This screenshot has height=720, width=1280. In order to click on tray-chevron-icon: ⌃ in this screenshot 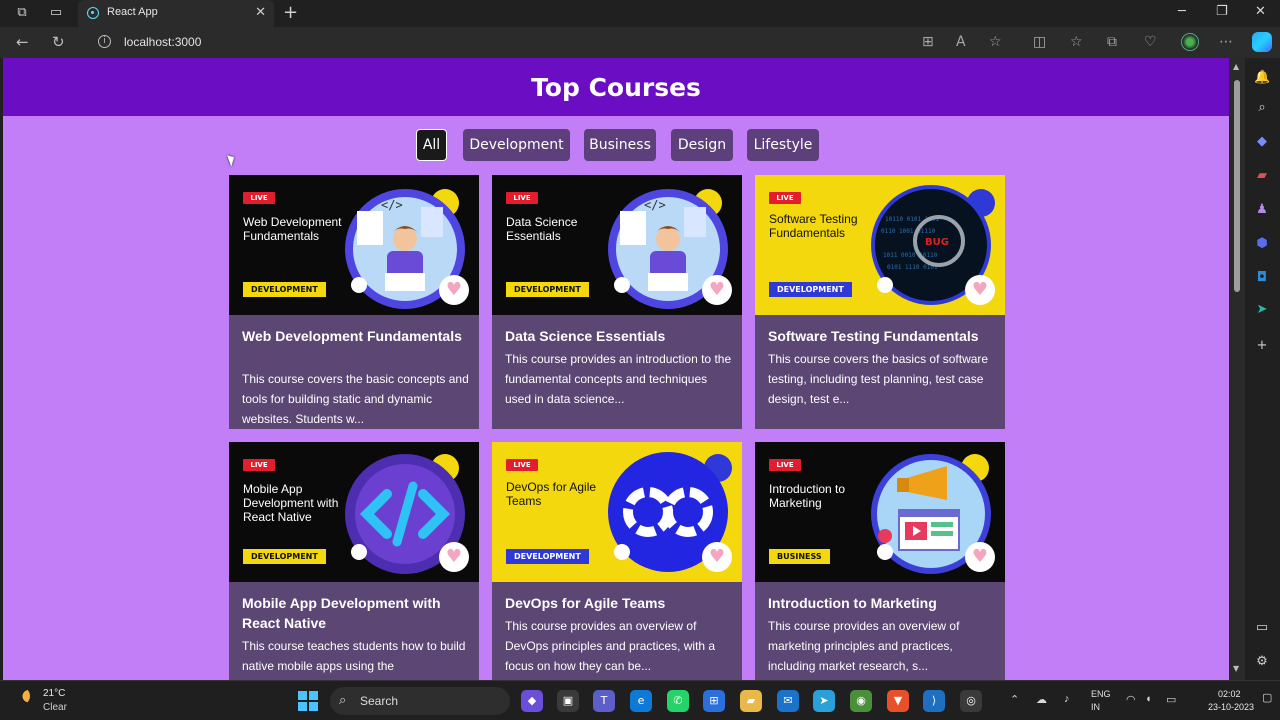, I will do `click(1014, 699)`.